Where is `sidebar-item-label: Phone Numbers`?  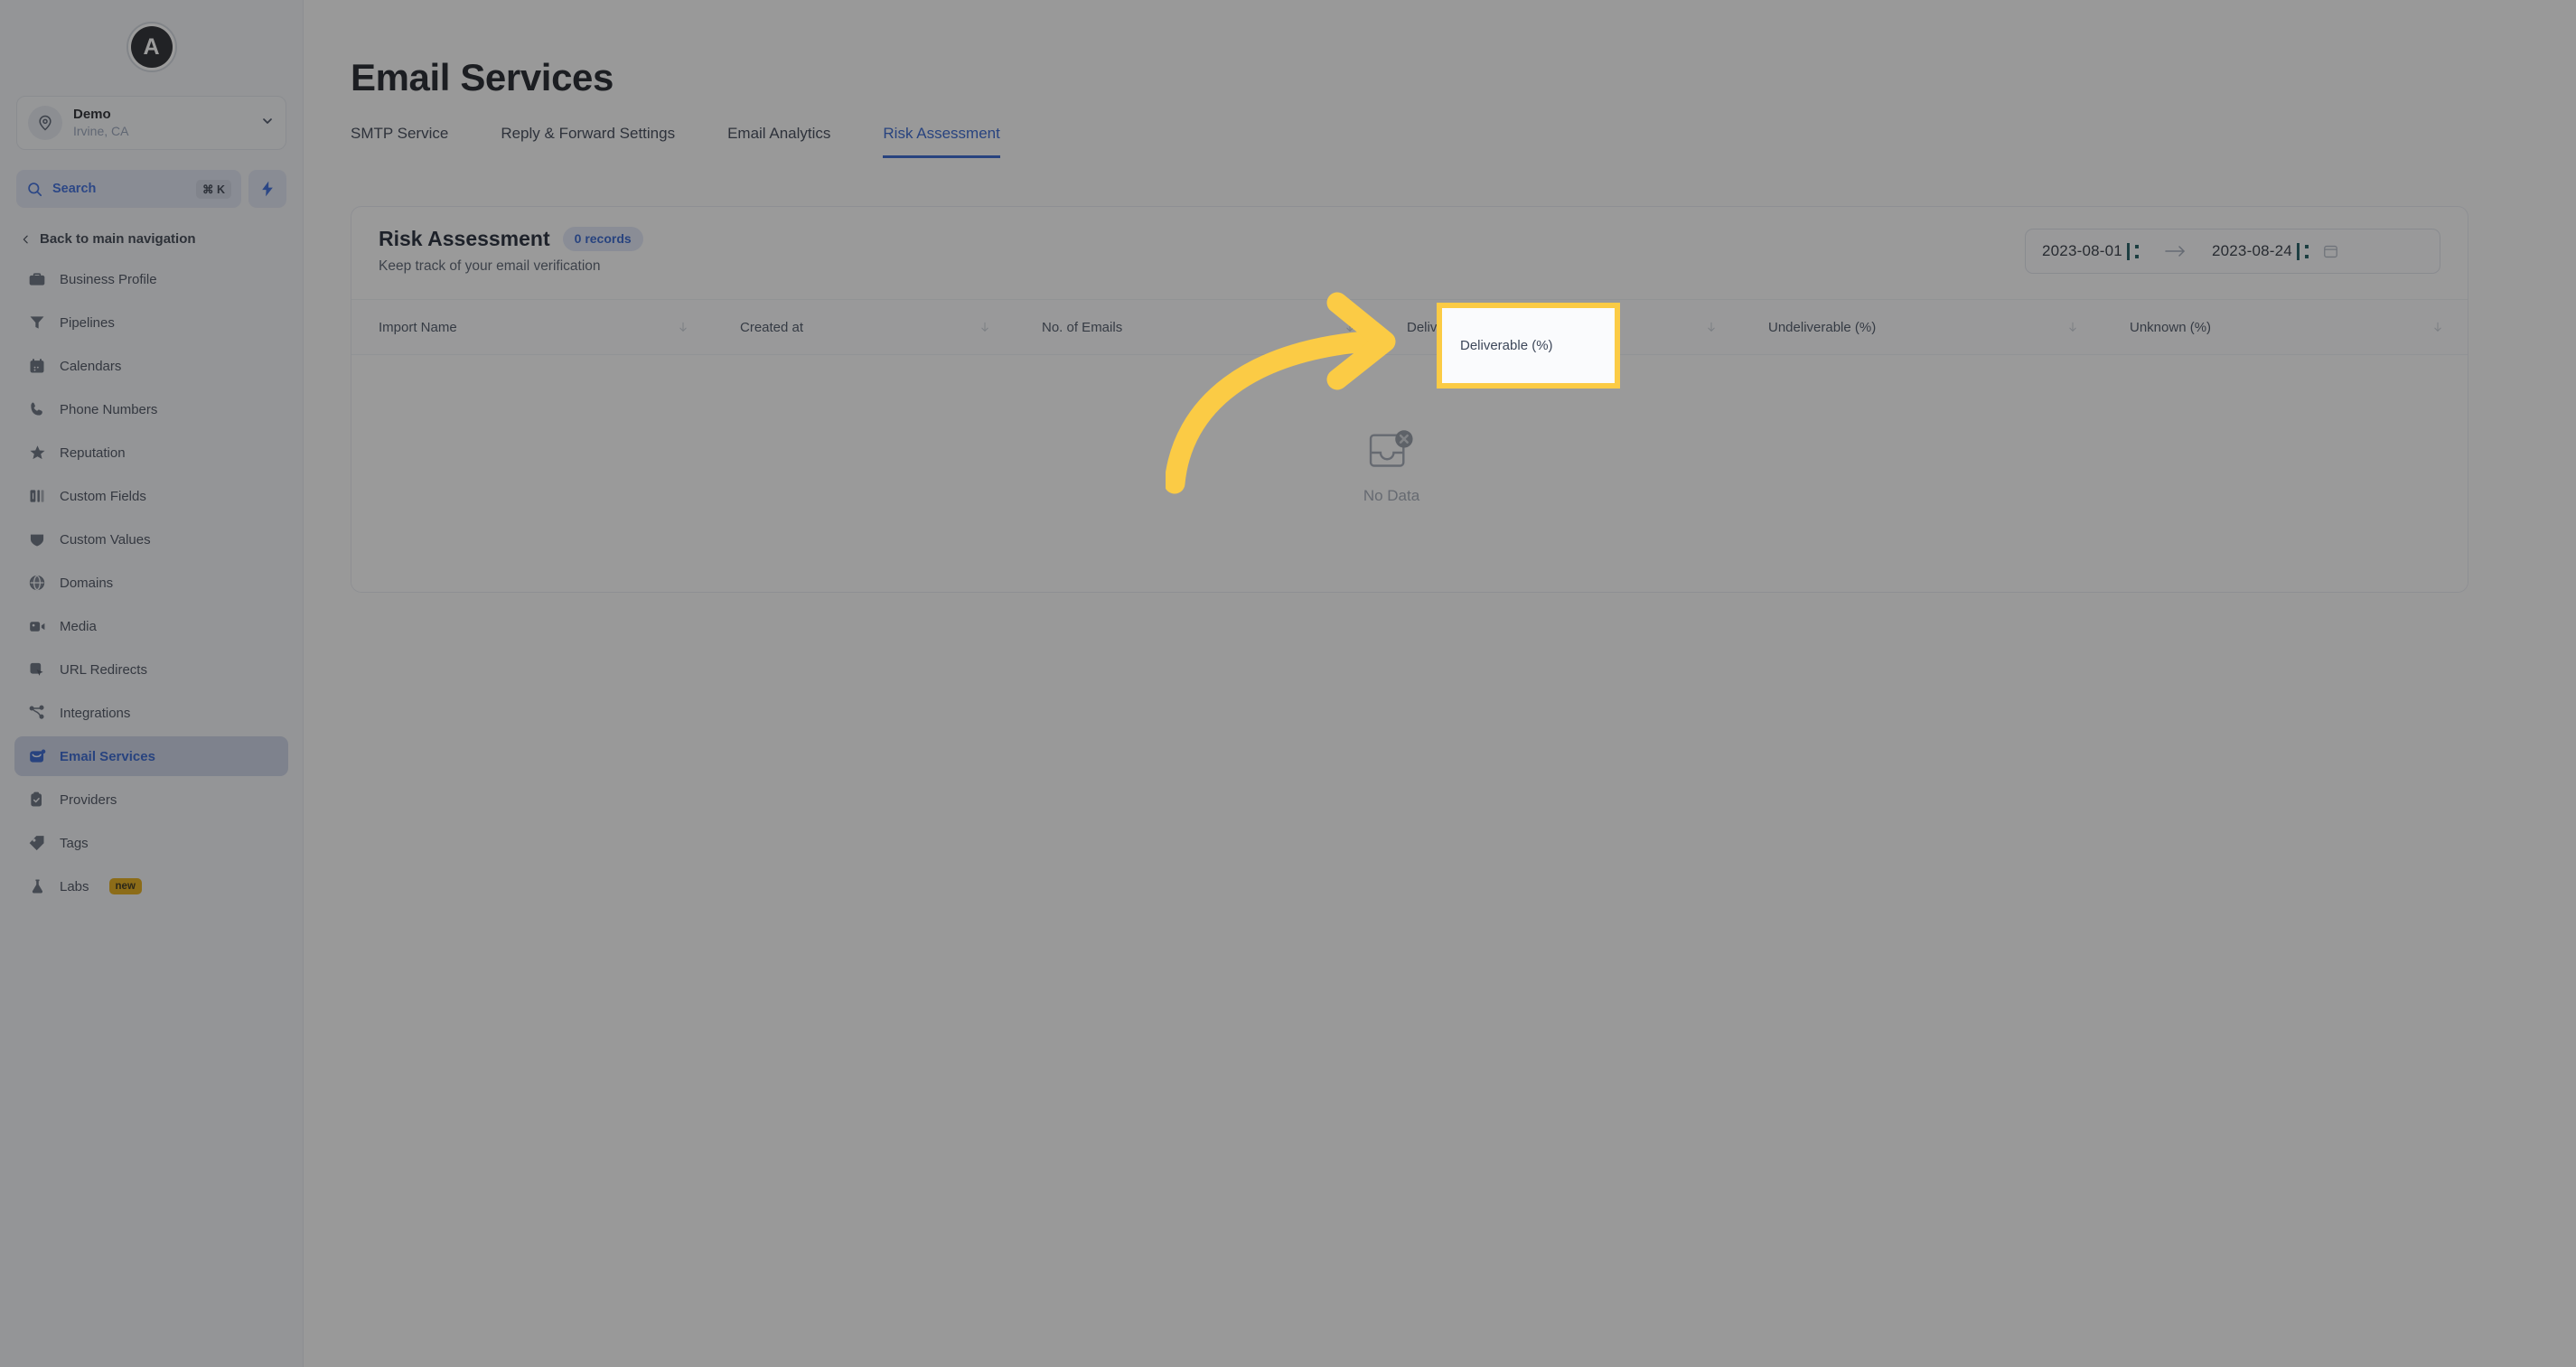
sidebar-item-label: Phone Numbers is located at coordinates (109, 409).